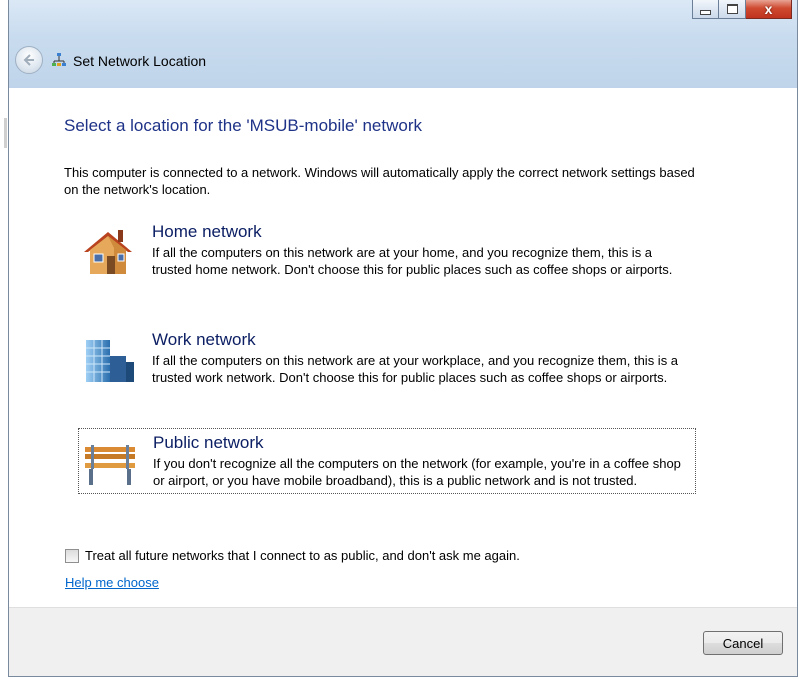  Describe the element at coordinates (72, 555) in the screenshot. I see `treat-as-public-checkbox` at that location.